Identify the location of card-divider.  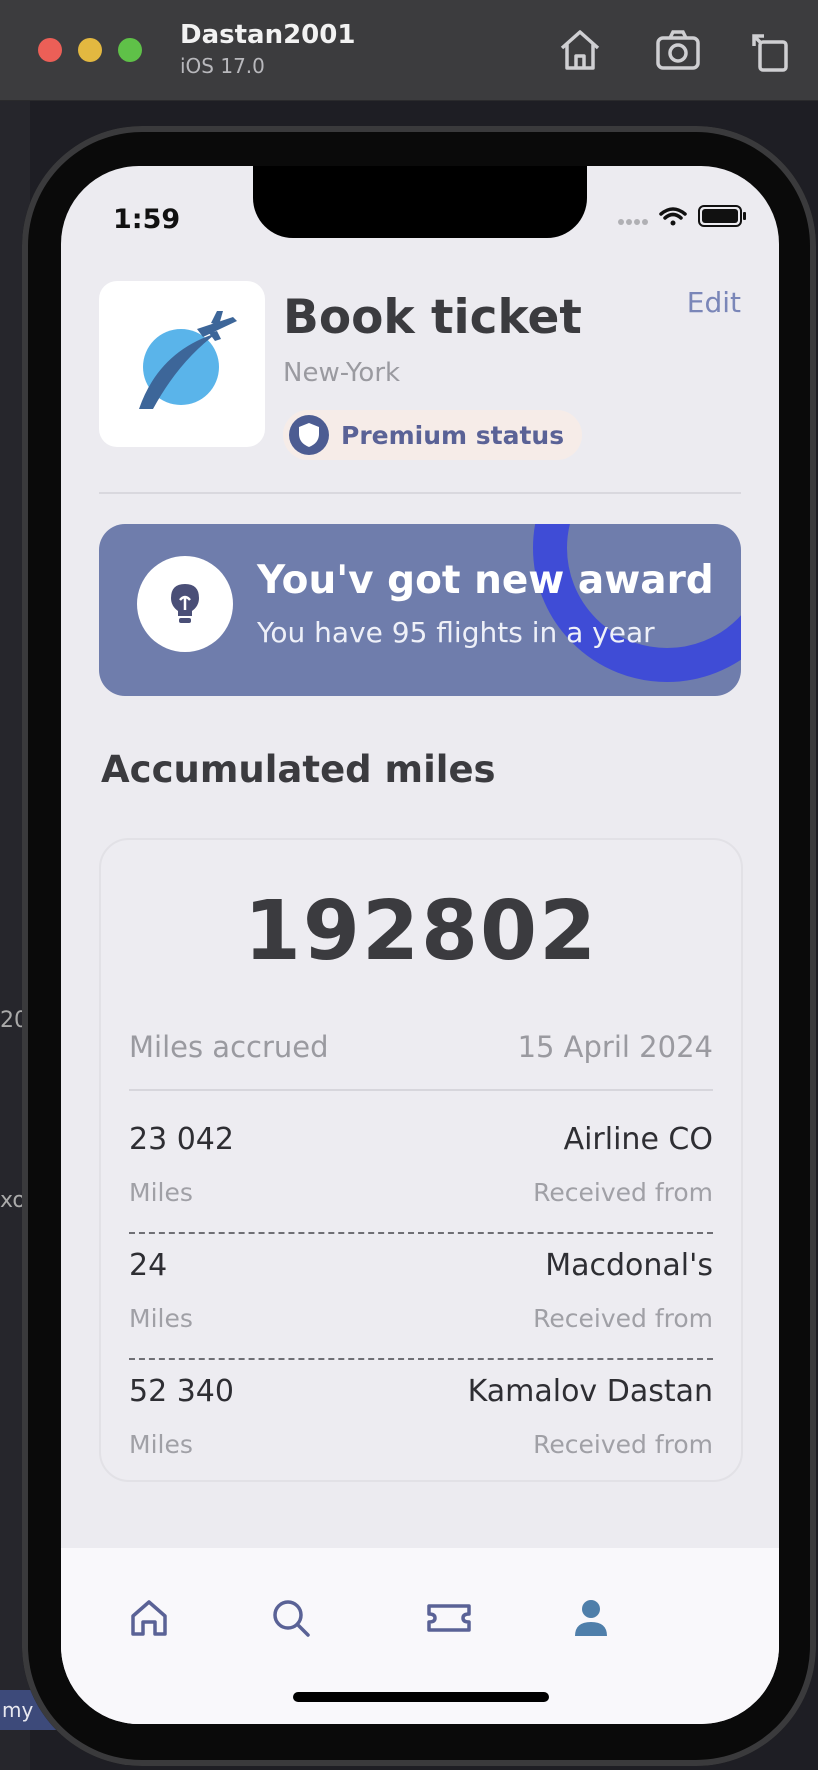
(421, 1090).